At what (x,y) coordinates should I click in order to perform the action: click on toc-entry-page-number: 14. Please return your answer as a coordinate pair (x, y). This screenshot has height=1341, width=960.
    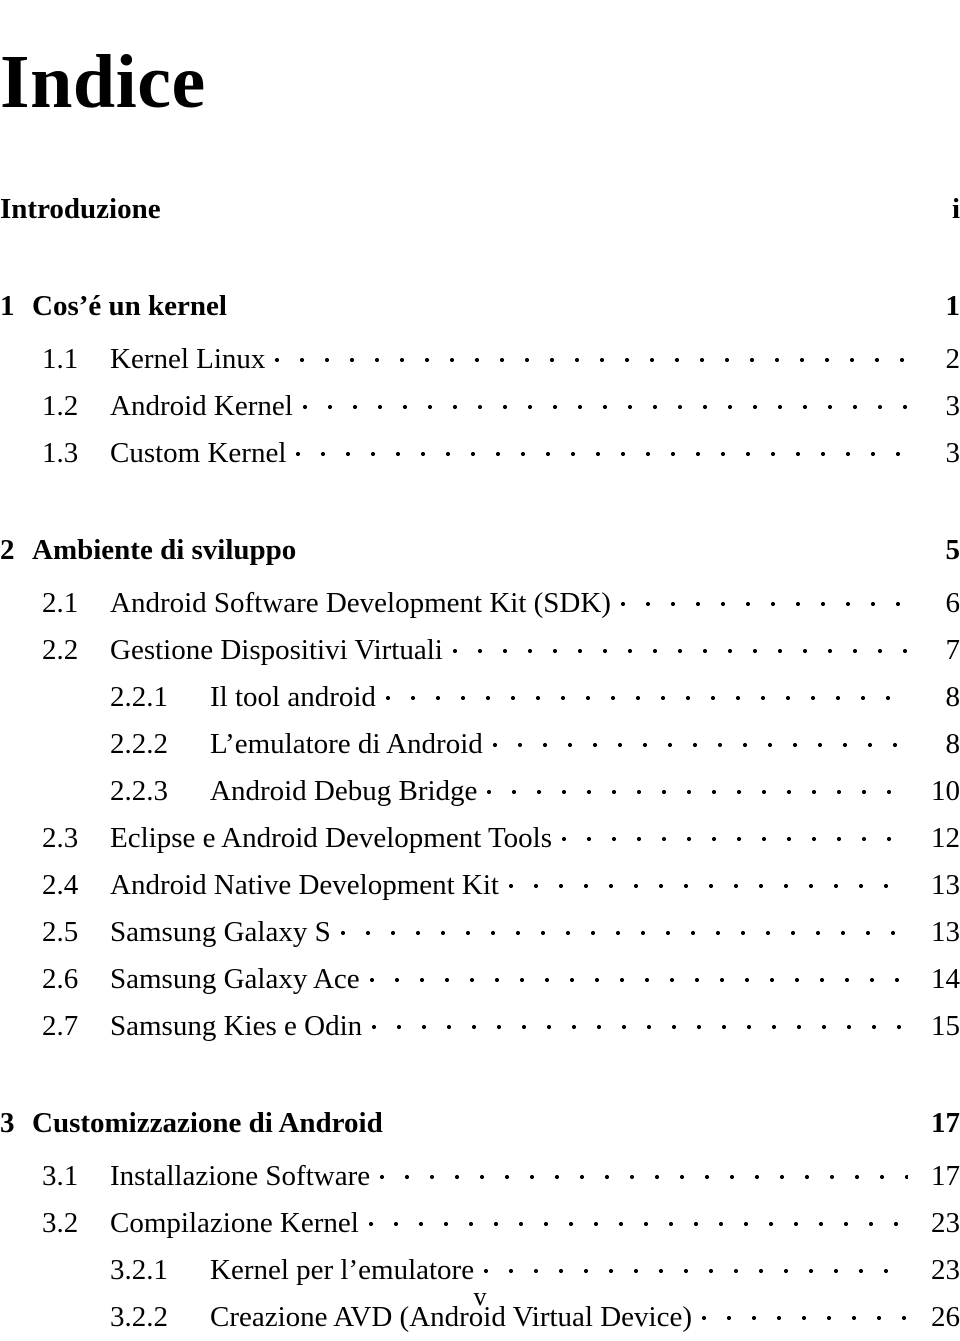
    Looking at the image, I should click on (945, 979).